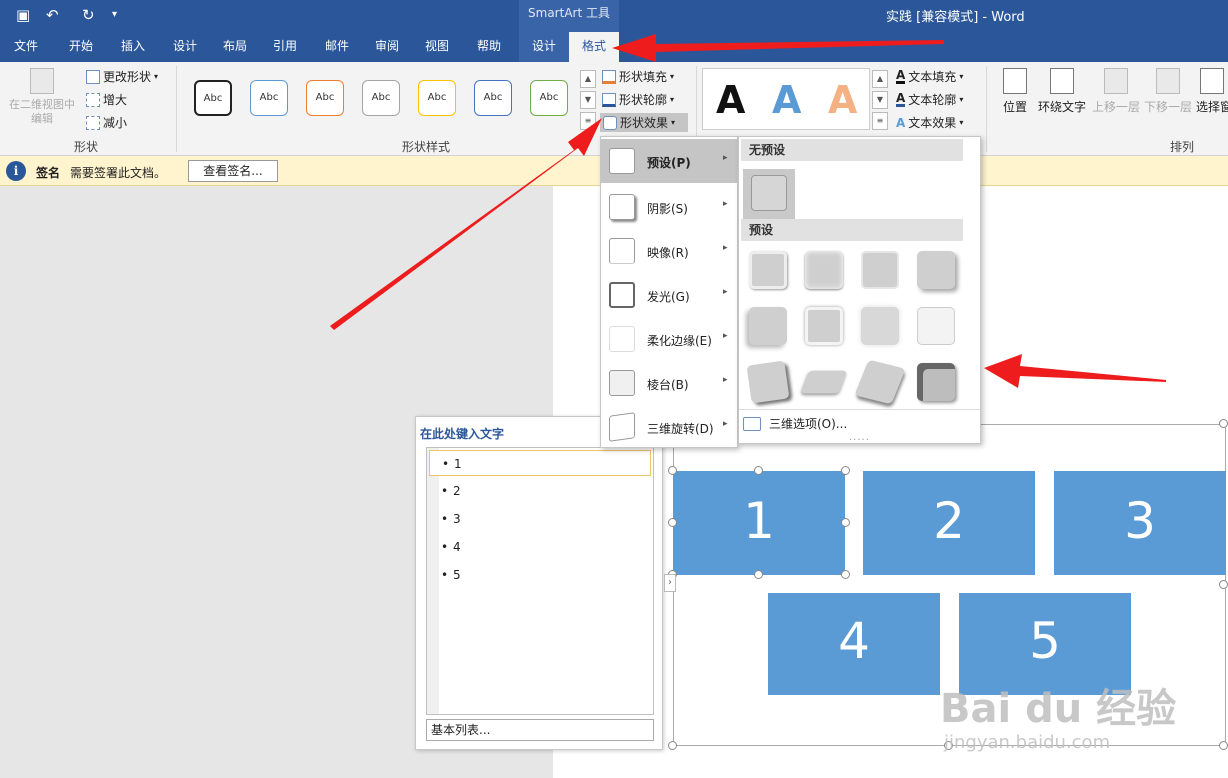 This screenshot has height=778, width=1228. I want to click on gallery-up-icon: ▲, so click(588, 79).